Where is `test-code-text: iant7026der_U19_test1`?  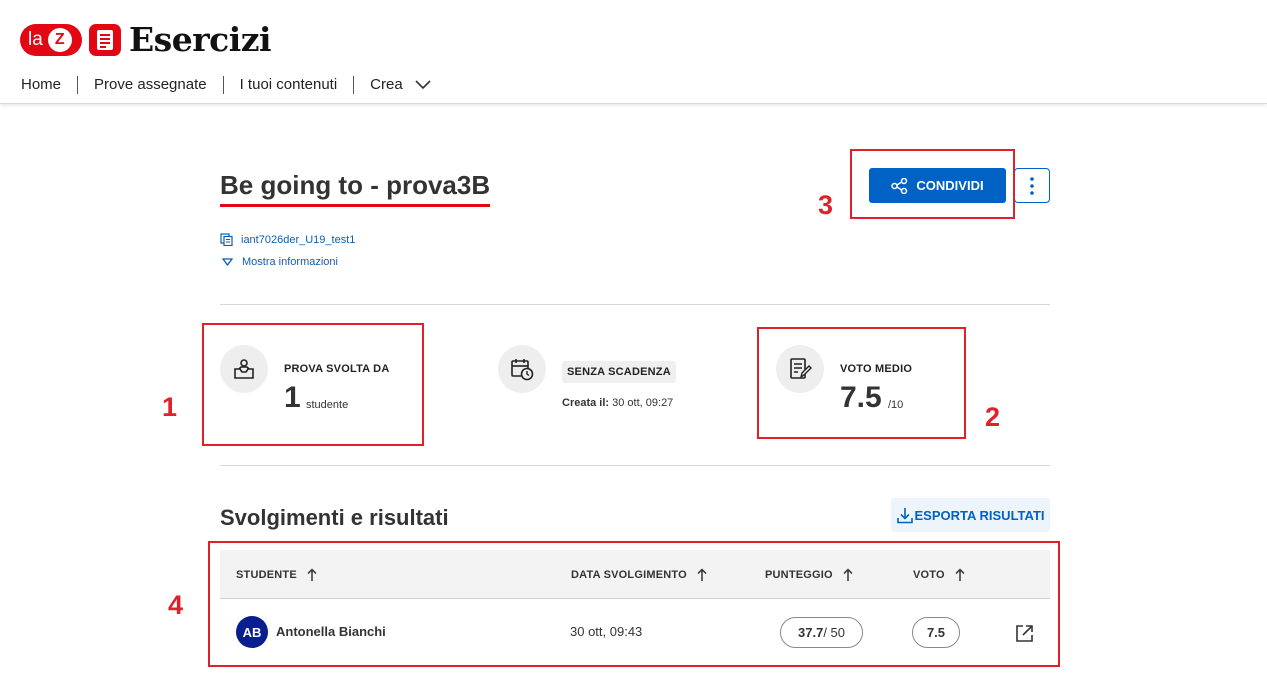 test-code-text: iant7026der_U19_test1 is located at coordinates (298, 239).